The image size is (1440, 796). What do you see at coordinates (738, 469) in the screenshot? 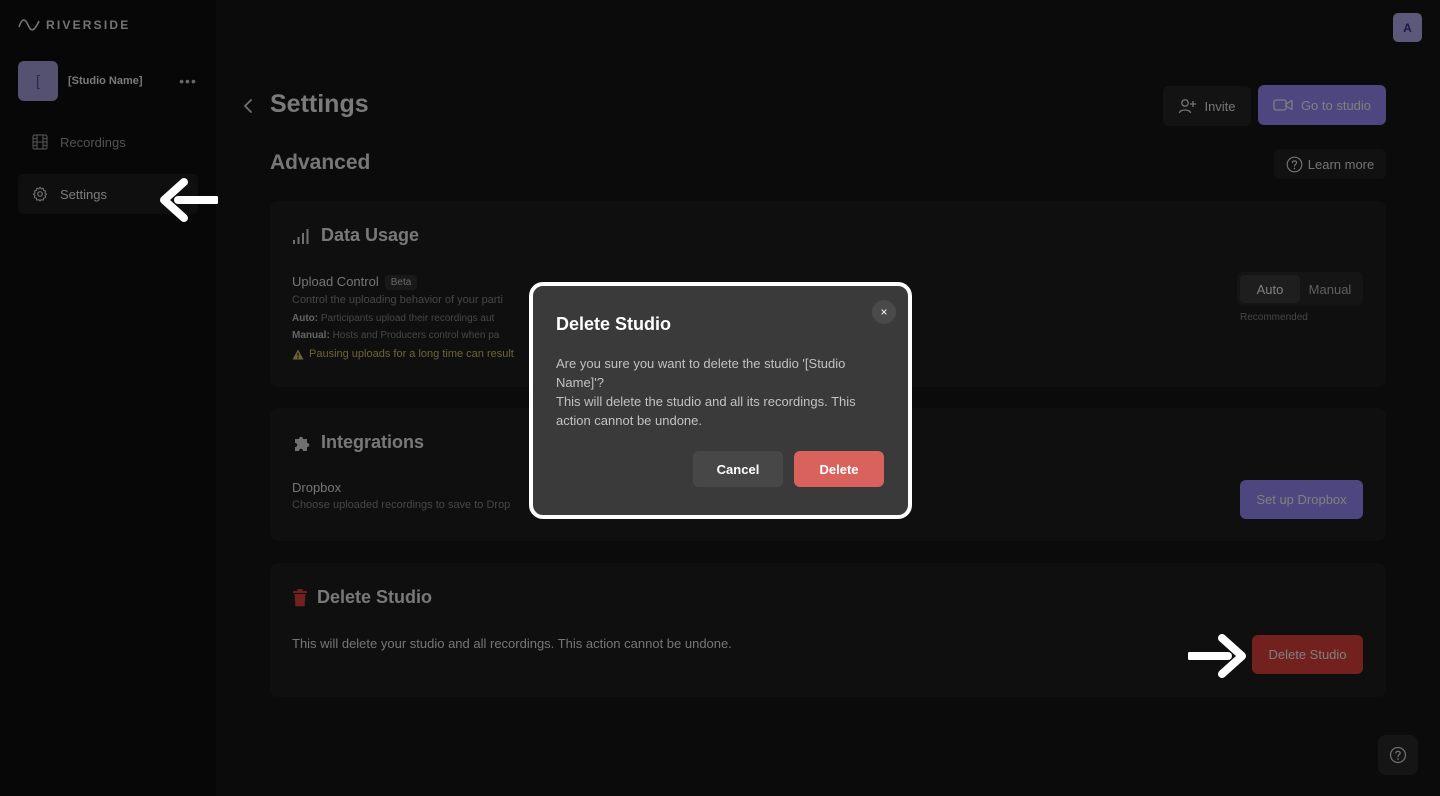
I see `cancel-button: Cancel` at bounding box center [738, 469].